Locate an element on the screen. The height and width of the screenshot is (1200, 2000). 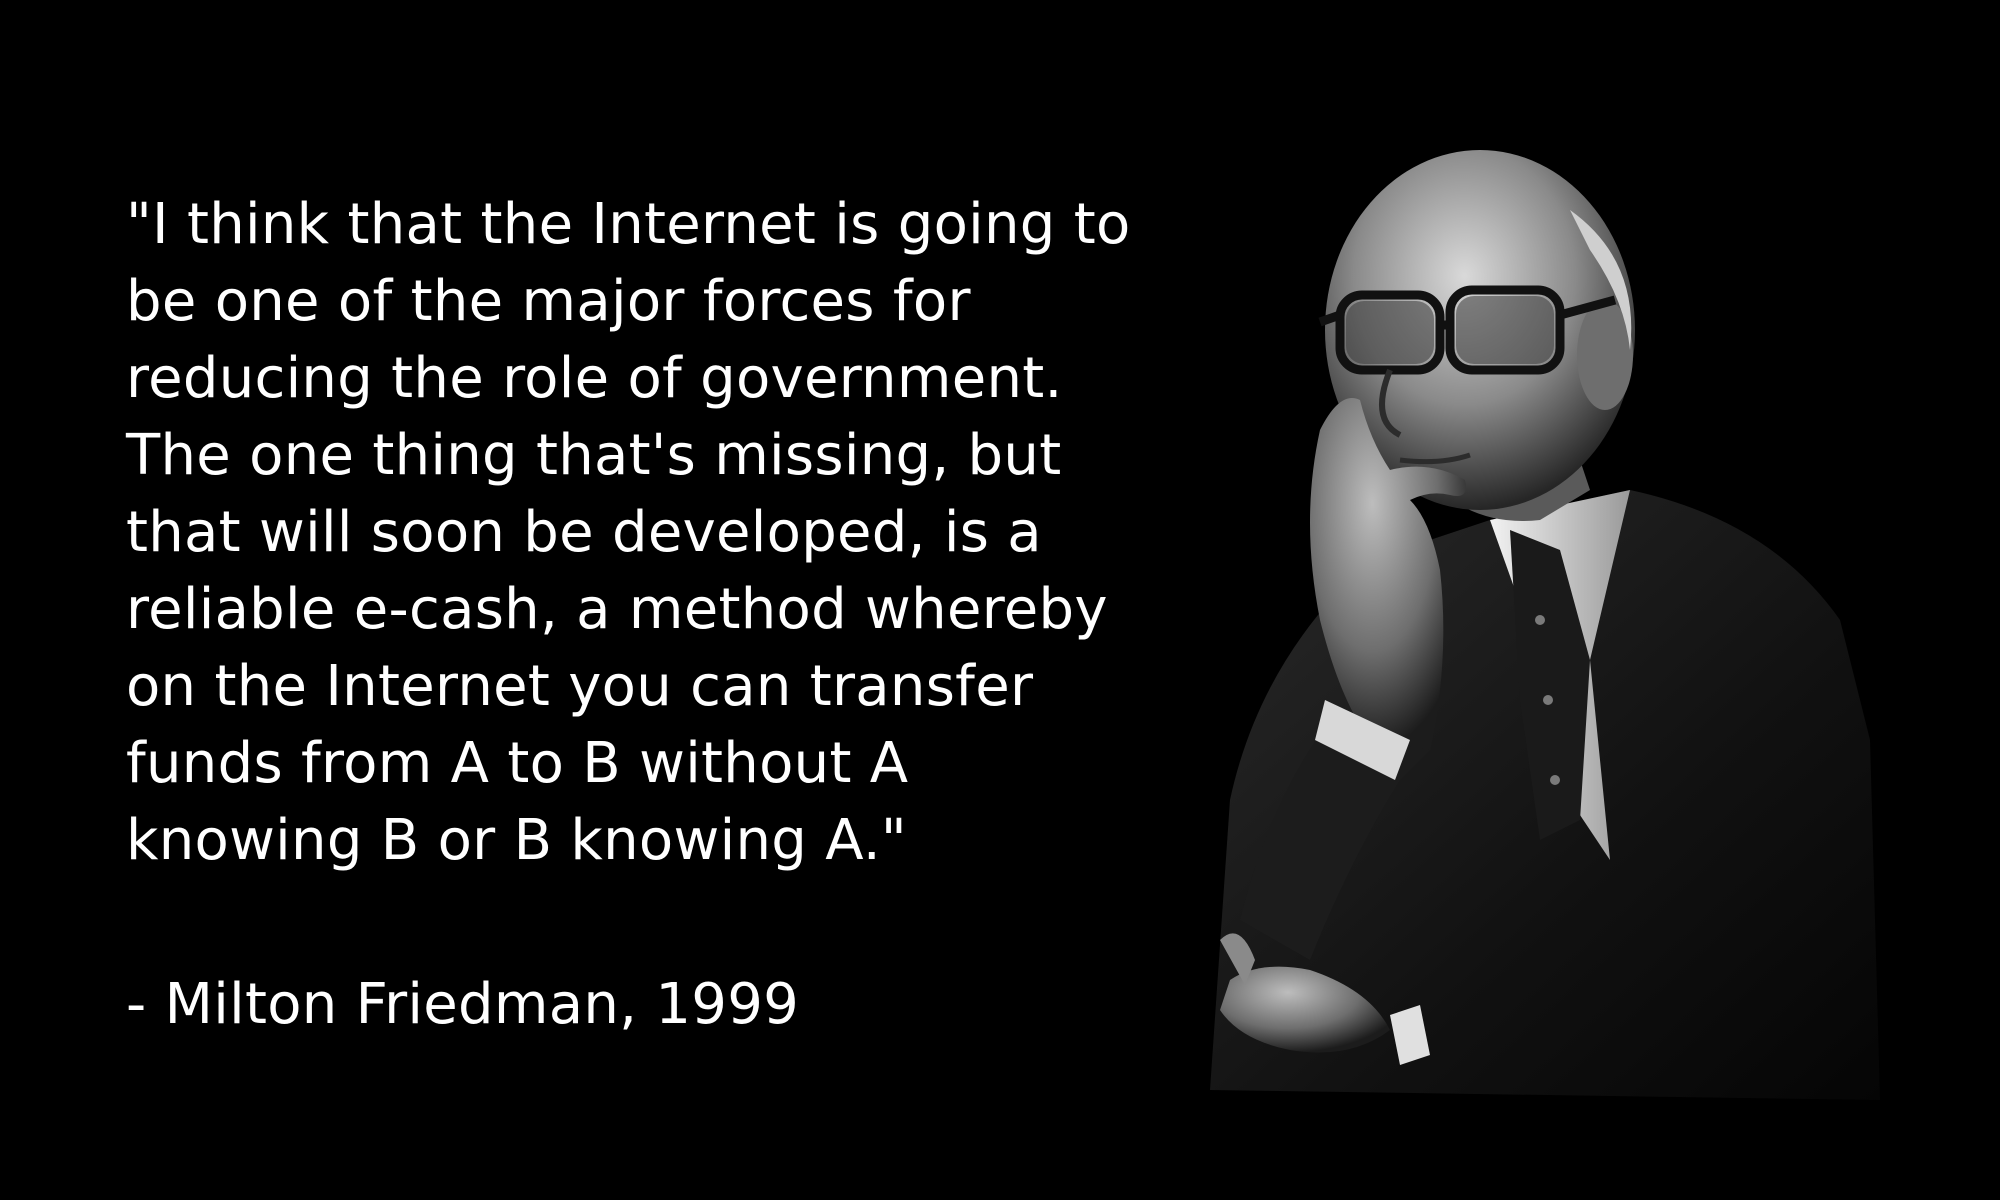
quote-line: reducing the role of government. is located at coordinates (594, 378).